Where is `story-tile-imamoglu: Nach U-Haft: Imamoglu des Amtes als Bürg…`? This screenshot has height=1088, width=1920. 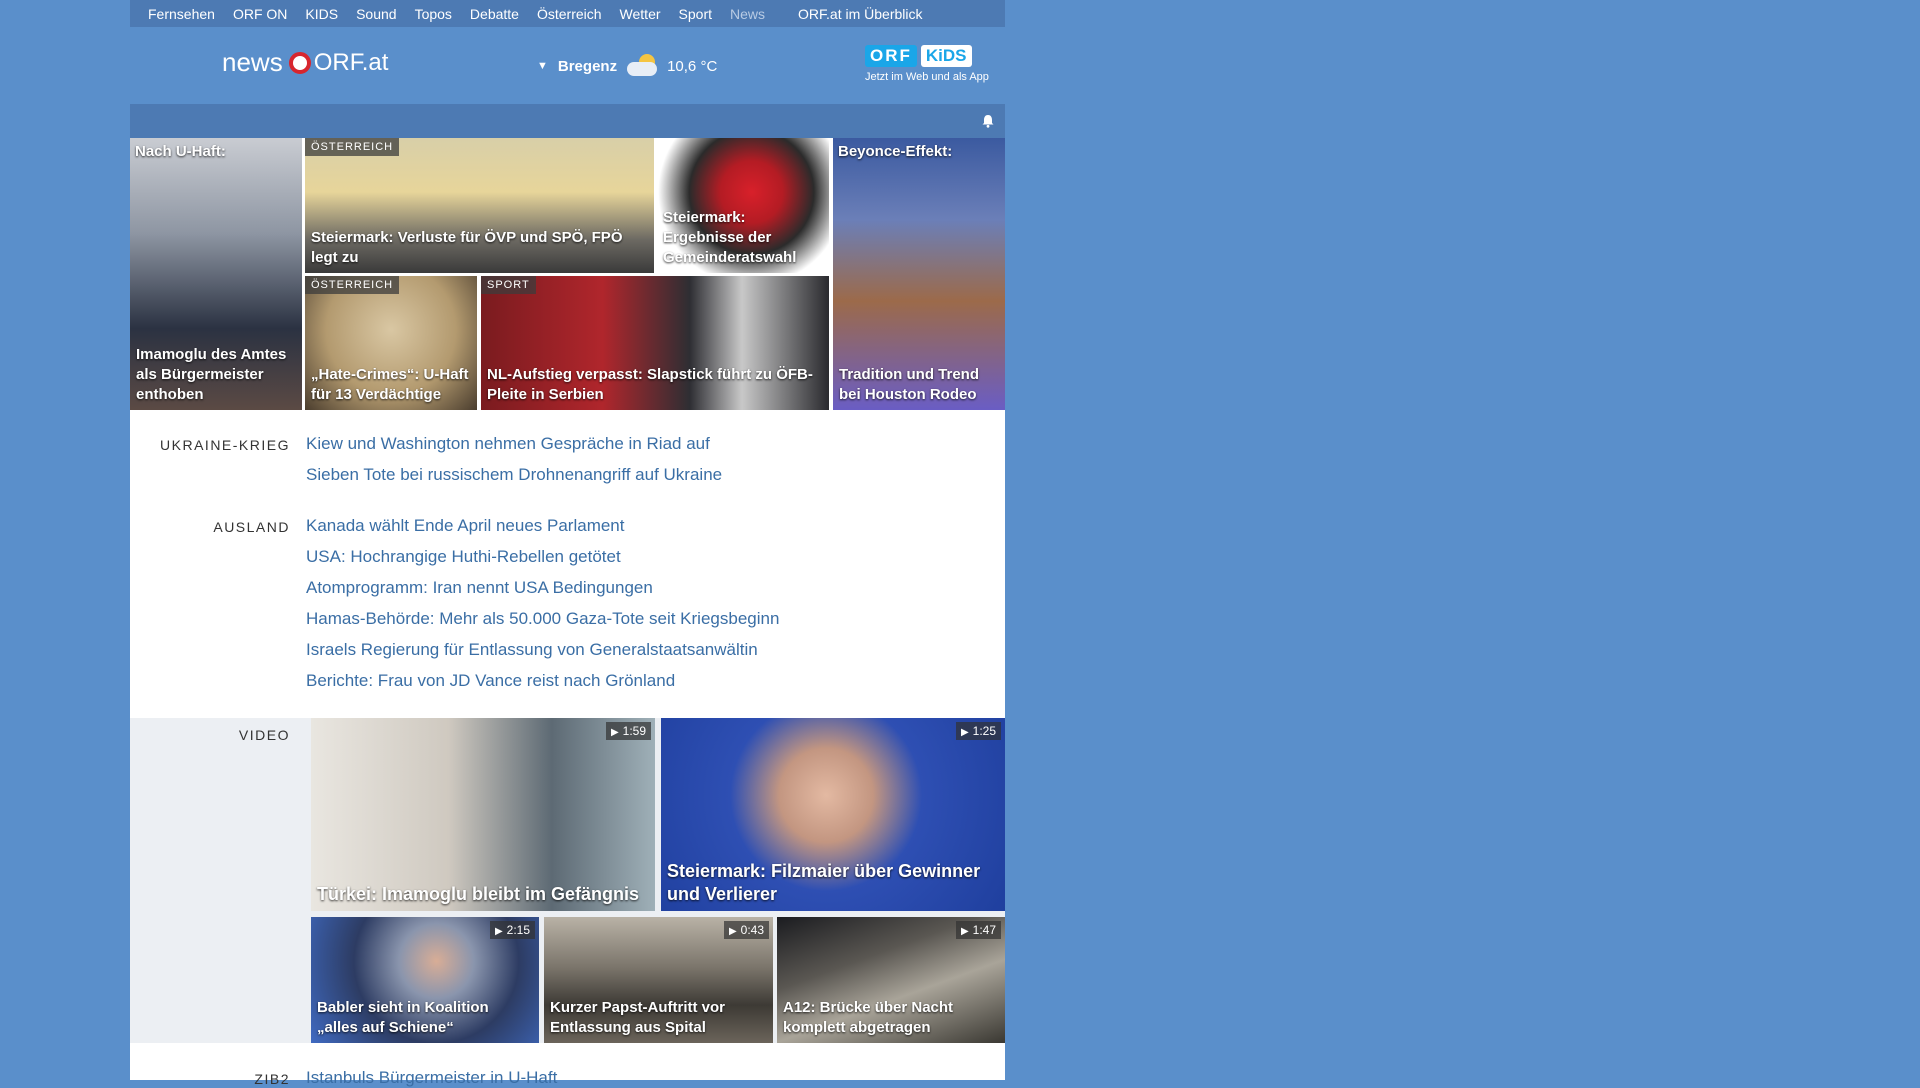
story-tile-imamoglu: Nach U-Haft: Imamoglu des Amtes als Bürg… is located at coordinates (216, 274).